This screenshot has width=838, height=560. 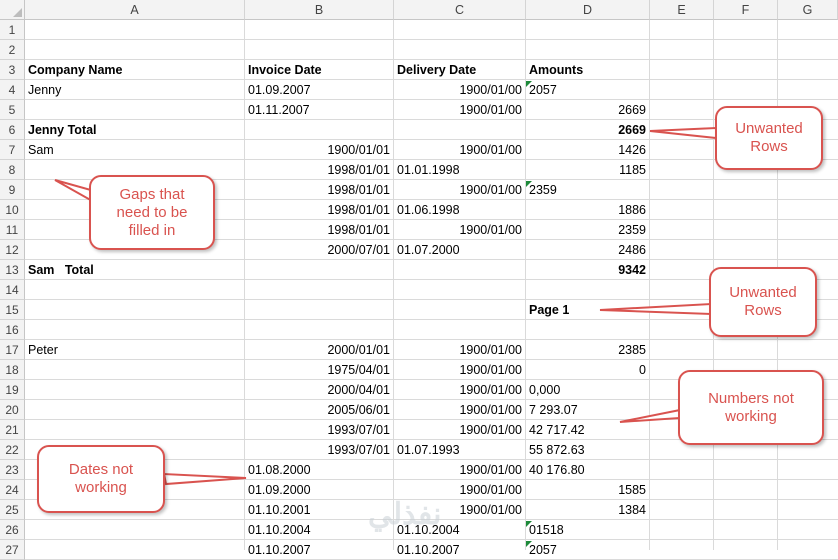 What do you see at coordinates (101, 479) in the screenshot?
I see `callout-dates-not-working: Dates not working` at bounding box center [101, 479].